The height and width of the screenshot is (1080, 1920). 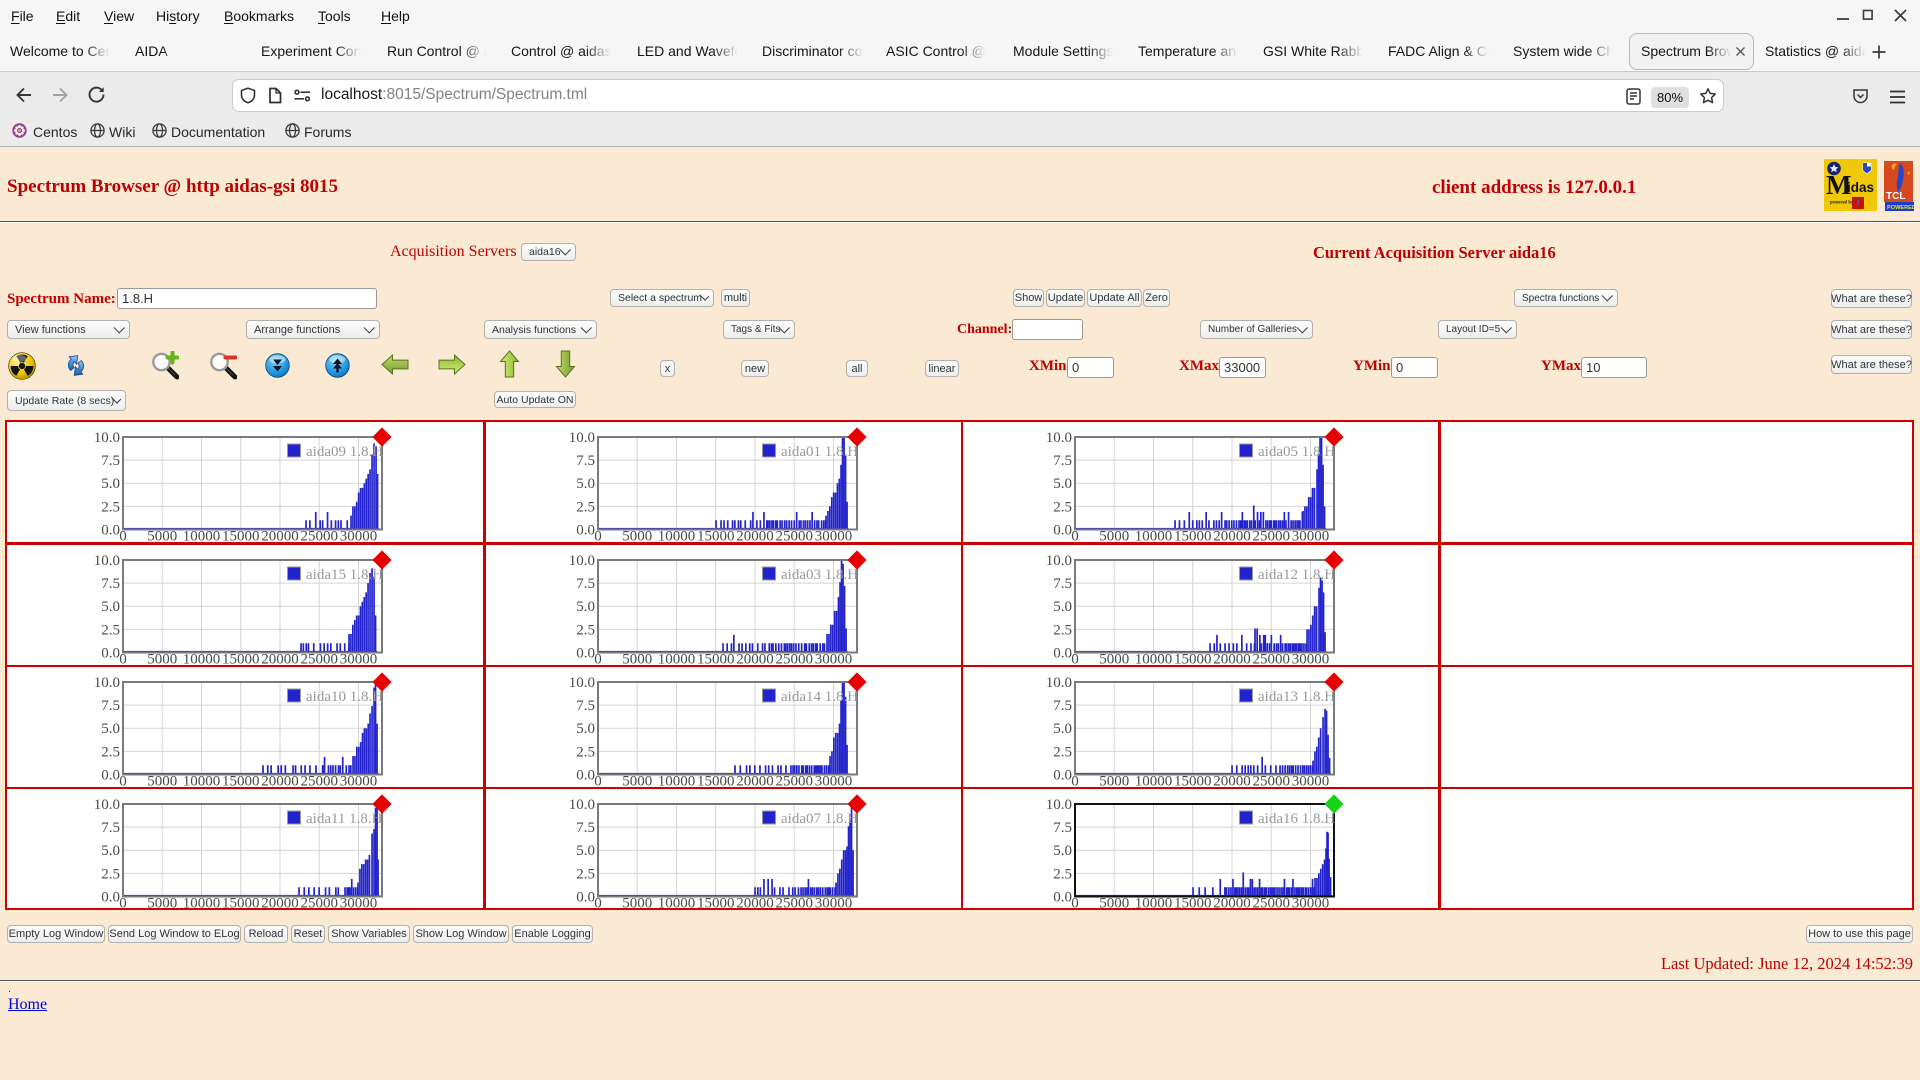 I want to click on svg-text: aida07 1.8.H, so click(x=819, y=819).